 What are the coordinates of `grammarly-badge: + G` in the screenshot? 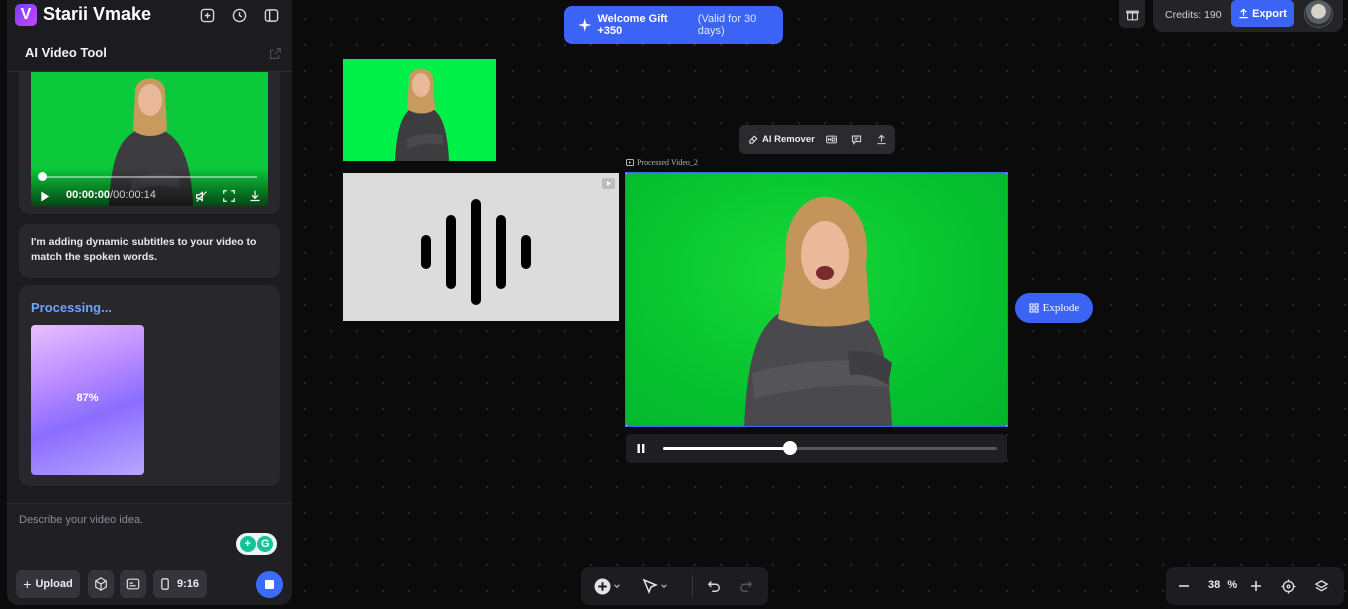 It's located at (256, 544).